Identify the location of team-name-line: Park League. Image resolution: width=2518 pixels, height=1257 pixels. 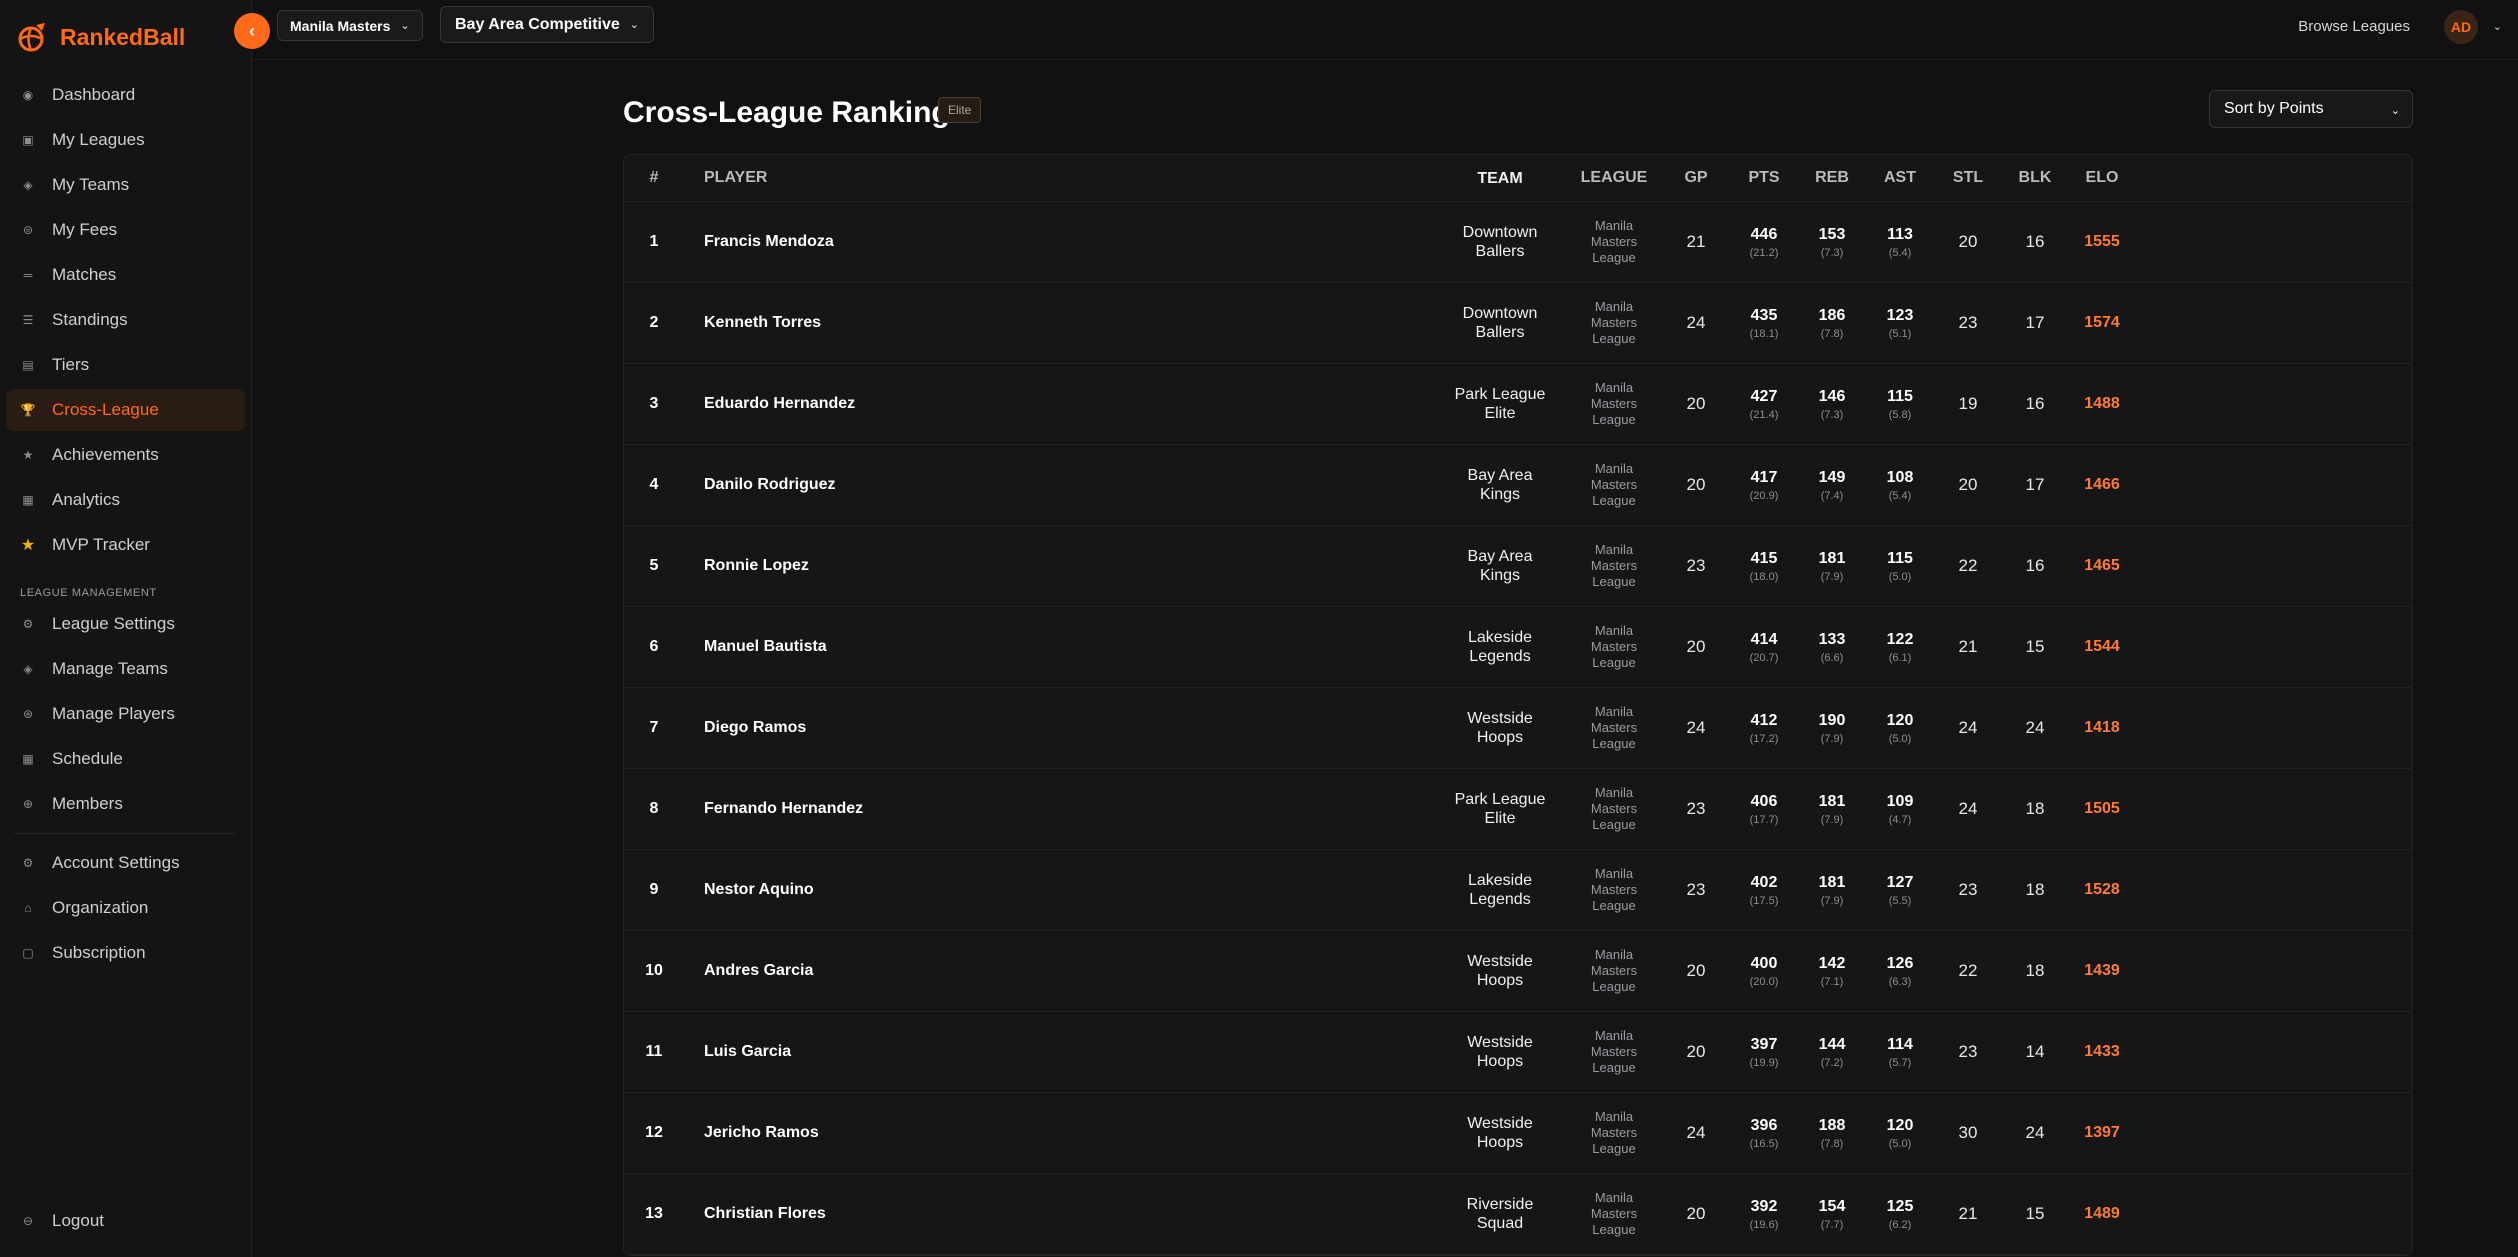
(1500, 799).